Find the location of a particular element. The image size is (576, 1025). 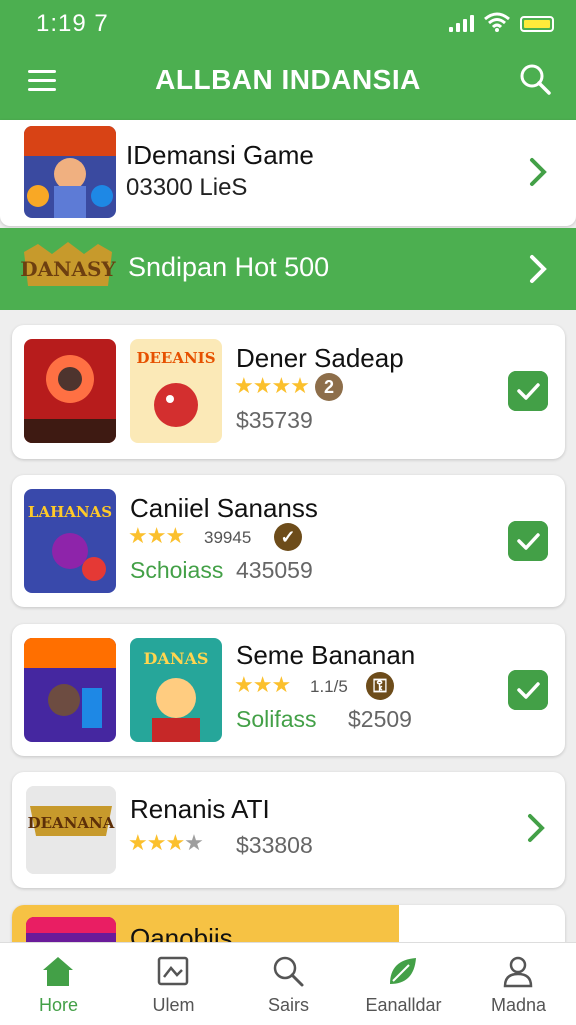

list-item: DEEANIS Dener Sadeap ★★★★ 2 $35739 is located at coordinates (288, 392).